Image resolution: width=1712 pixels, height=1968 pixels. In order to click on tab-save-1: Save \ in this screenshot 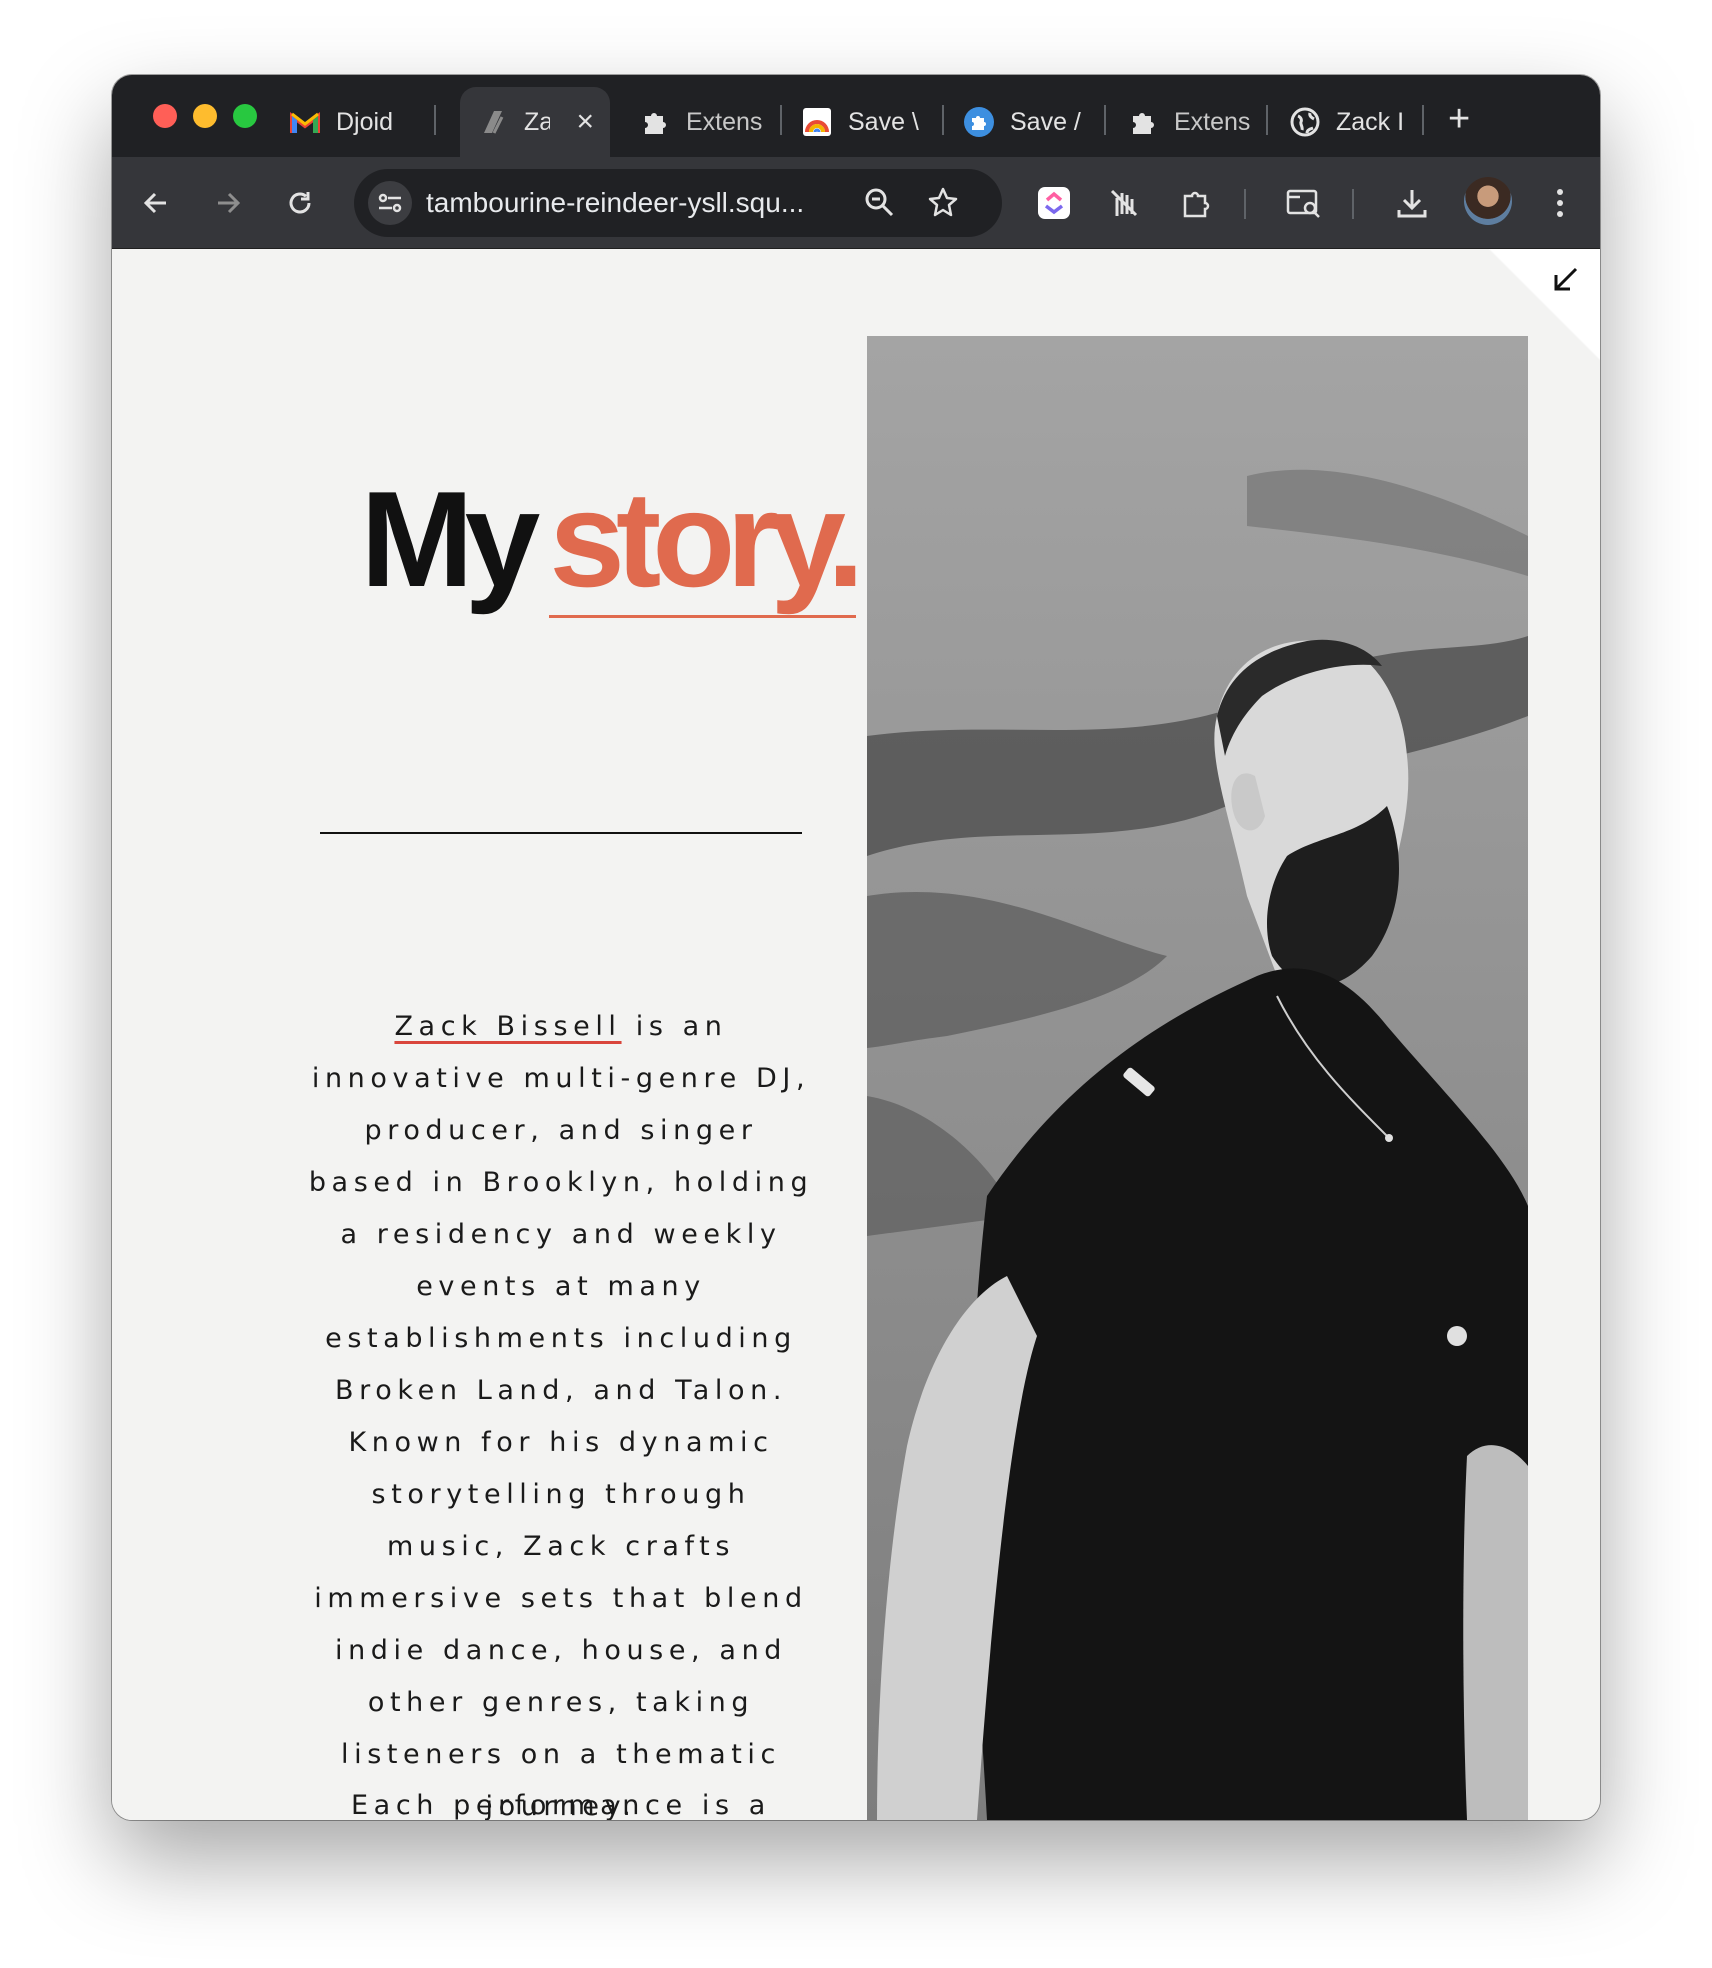, I will do `click(862, 122)`.